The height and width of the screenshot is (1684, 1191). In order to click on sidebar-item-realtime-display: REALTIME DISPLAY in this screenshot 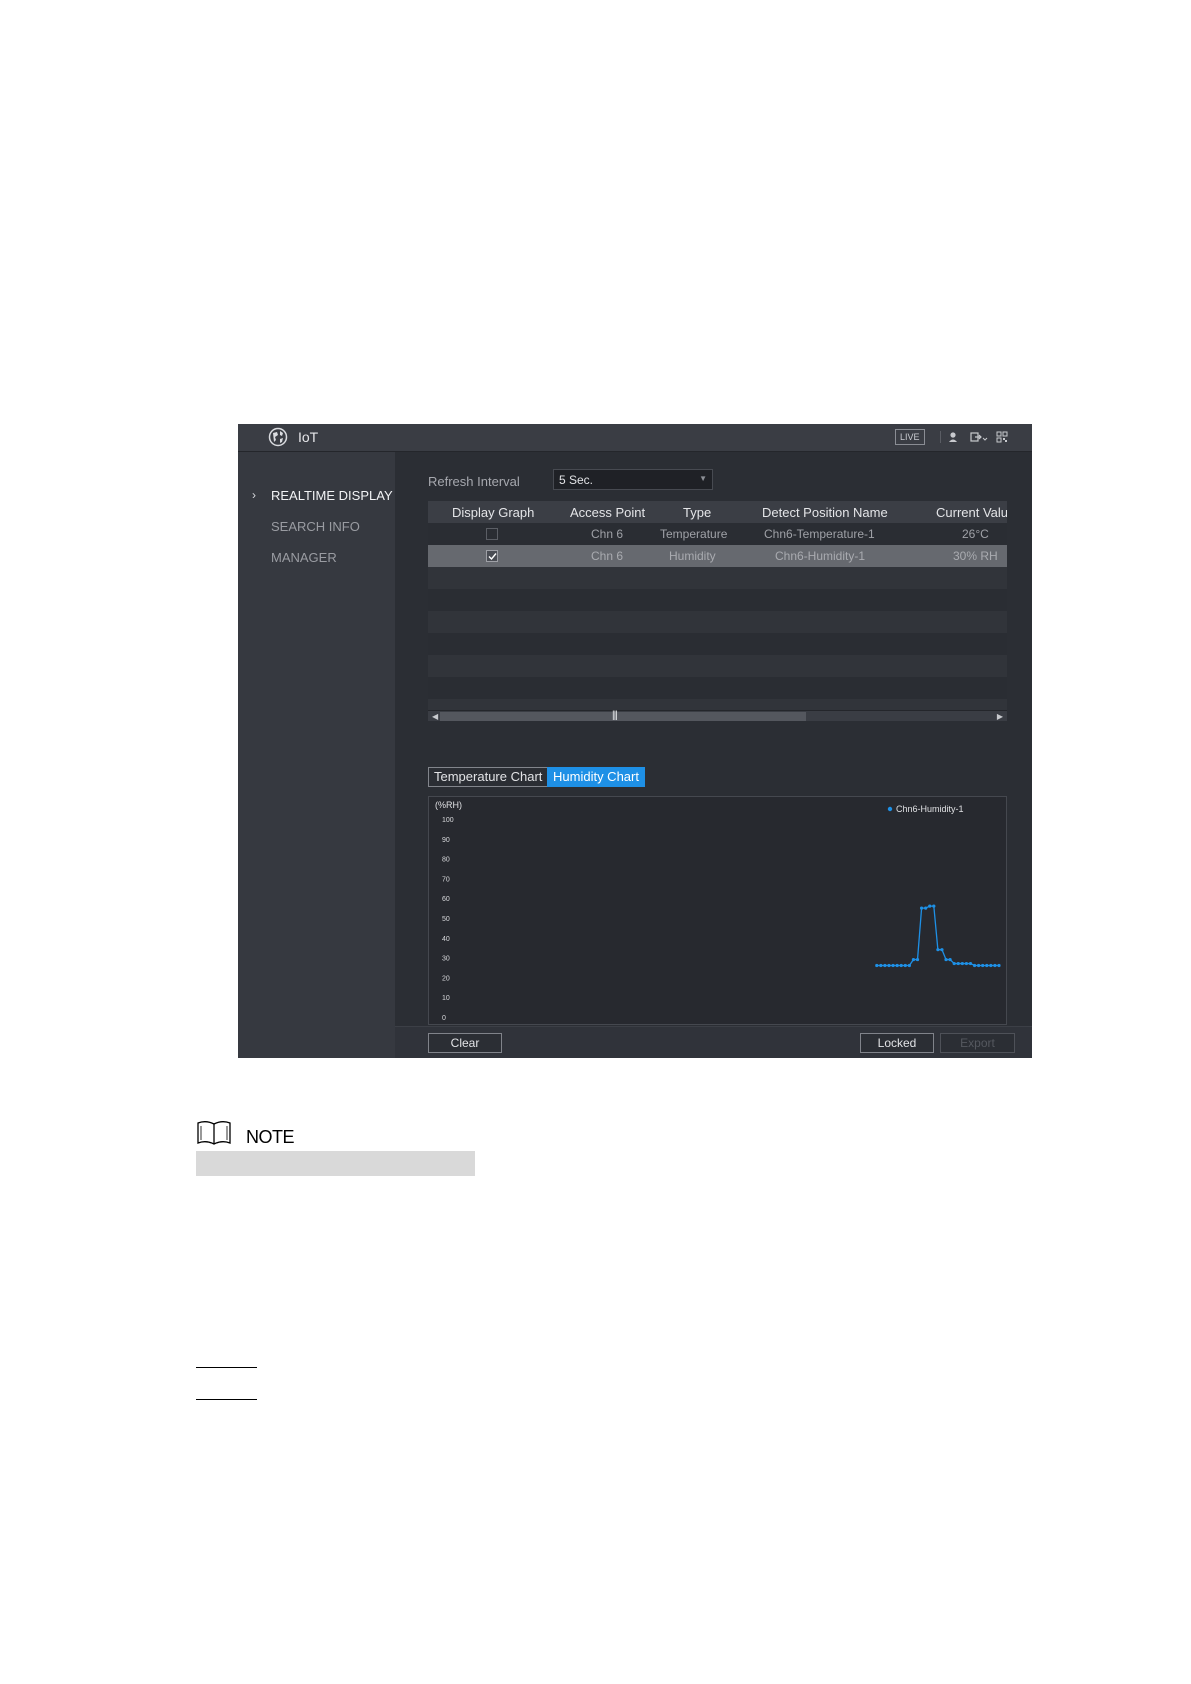, I will do `click(332, 495)`.